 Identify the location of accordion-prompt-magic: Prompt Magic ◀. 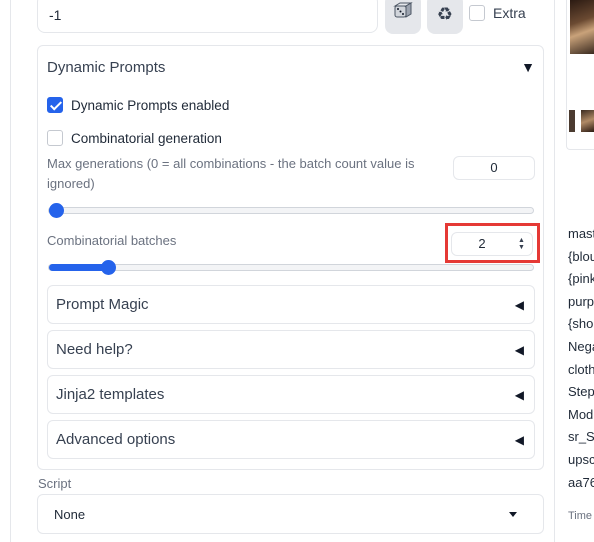
(291, 304).